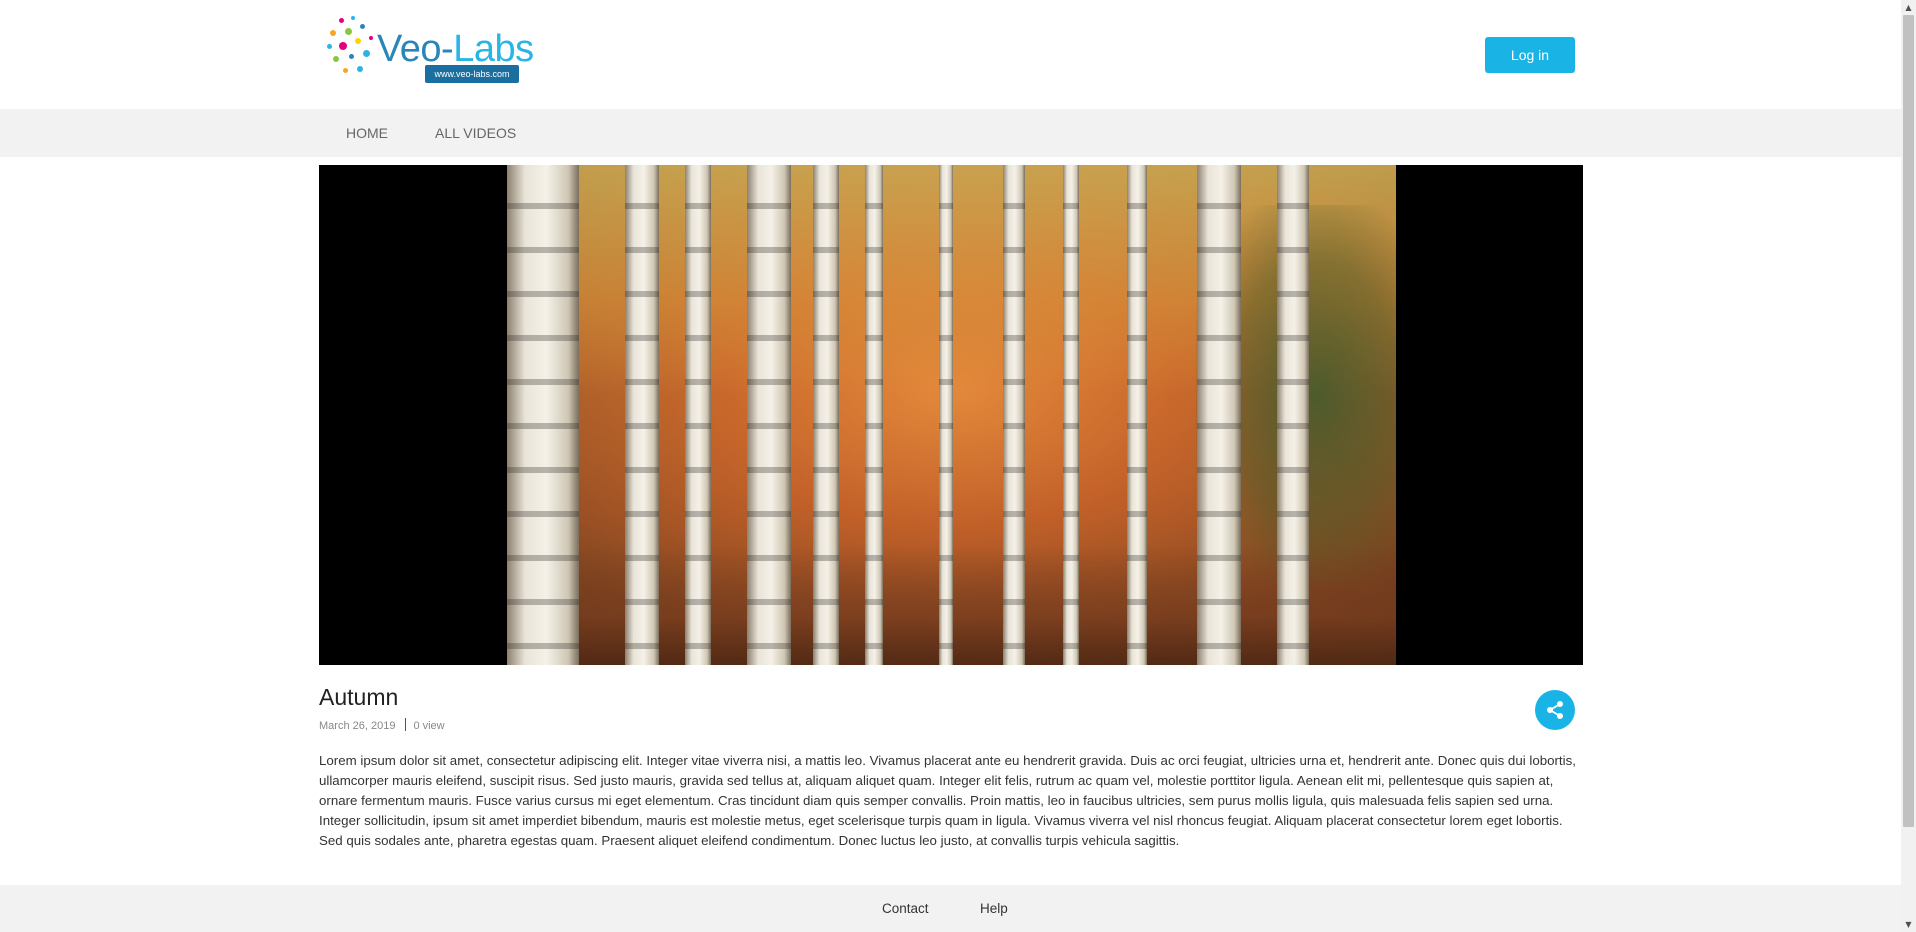 The width and height of the screenshot is (1916, 932). What do you see at coordinates (1530, 55) in the screenshot?
I see `login-button: Log in` at bounding box center [1530, 55].